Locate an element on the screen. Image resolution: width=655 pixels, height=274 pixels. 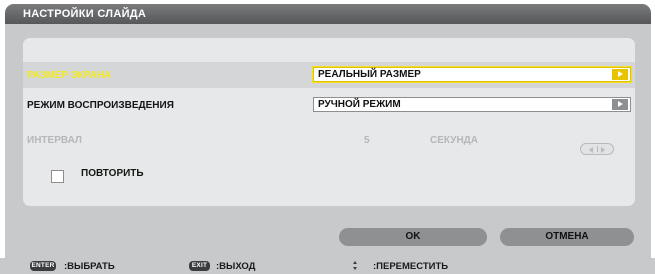
cancel-button: ОТМЕНА is located at coordinates (567, 237).